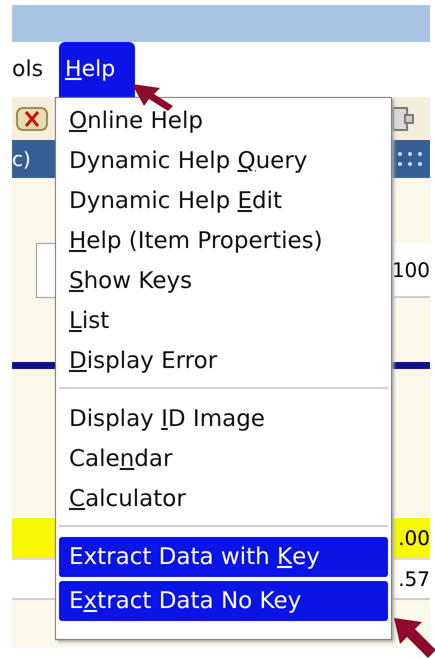 The width and height of the screenshot is (435, 659). What do you see at coordinates (411, 270) in the screenshot?
I see `input-field: 100` at bounding box center [411, 270].